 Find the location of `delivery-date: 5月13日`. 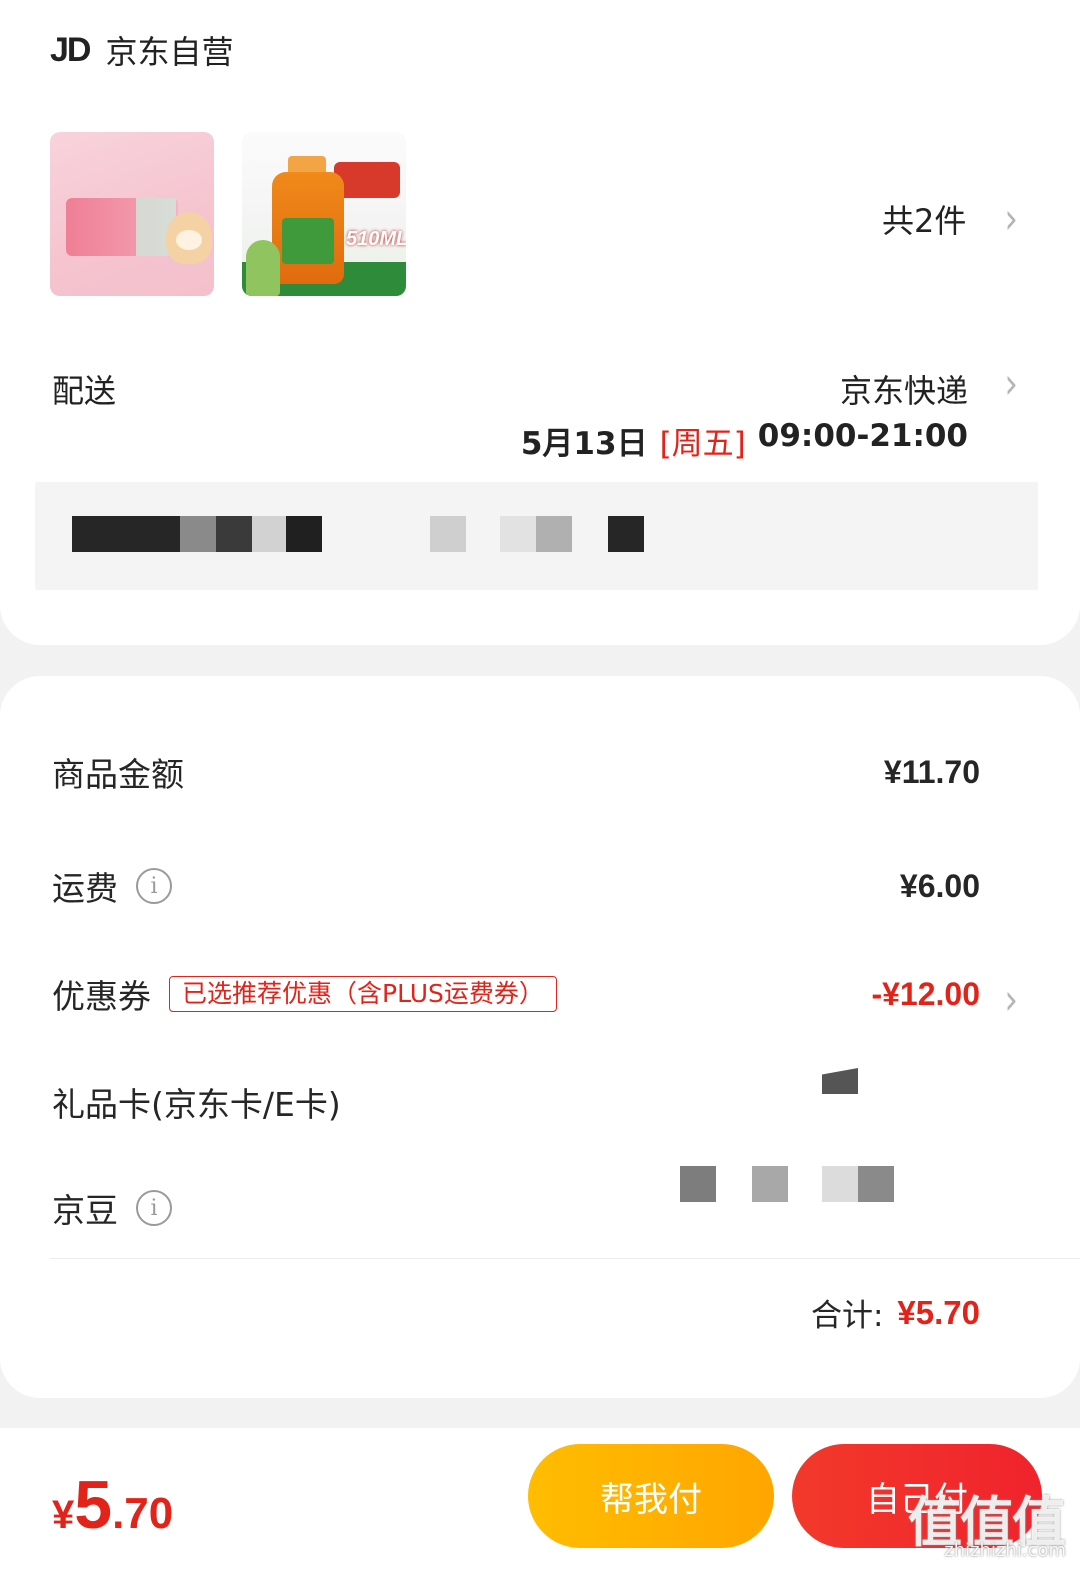

delivery-date: 5月13日 is located at coordinates (584, 444).